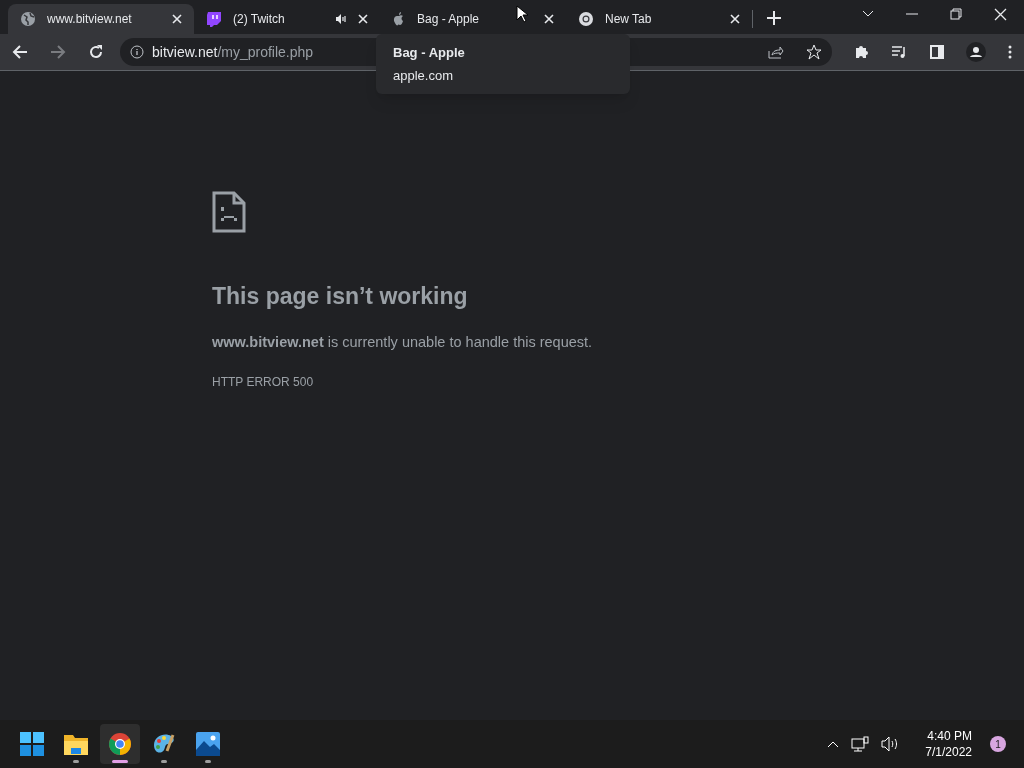 The image size is (1024, 768). I want to click on error-message: www.bitview.net is currently unable to handle this request., so click(403, 342).